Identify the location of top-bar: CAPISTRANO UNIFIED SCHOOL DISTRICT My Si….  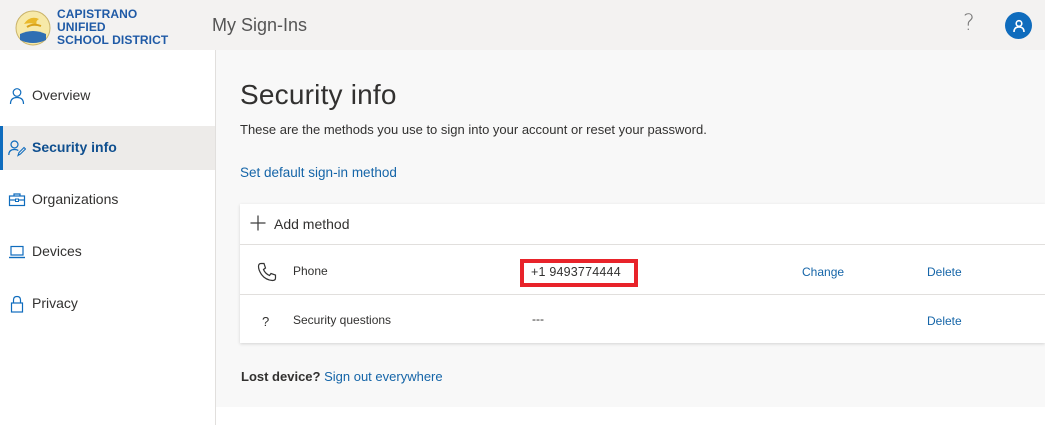
(522, 25).